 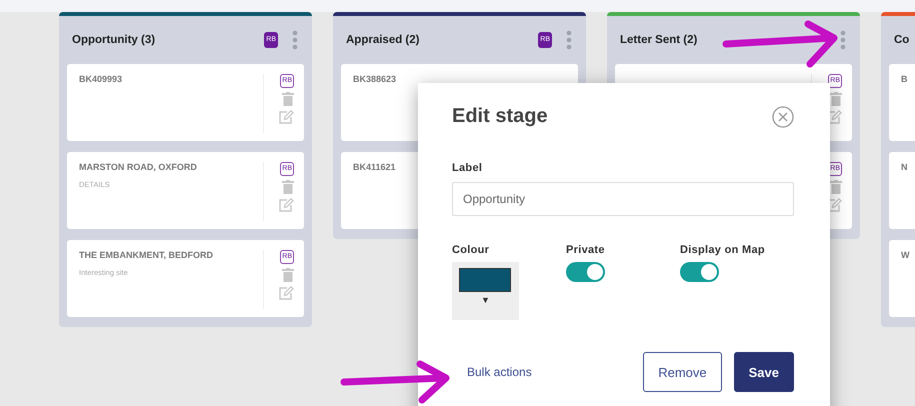 I want to click on column-title: Opportunity (3), so click(x=114, y=40).